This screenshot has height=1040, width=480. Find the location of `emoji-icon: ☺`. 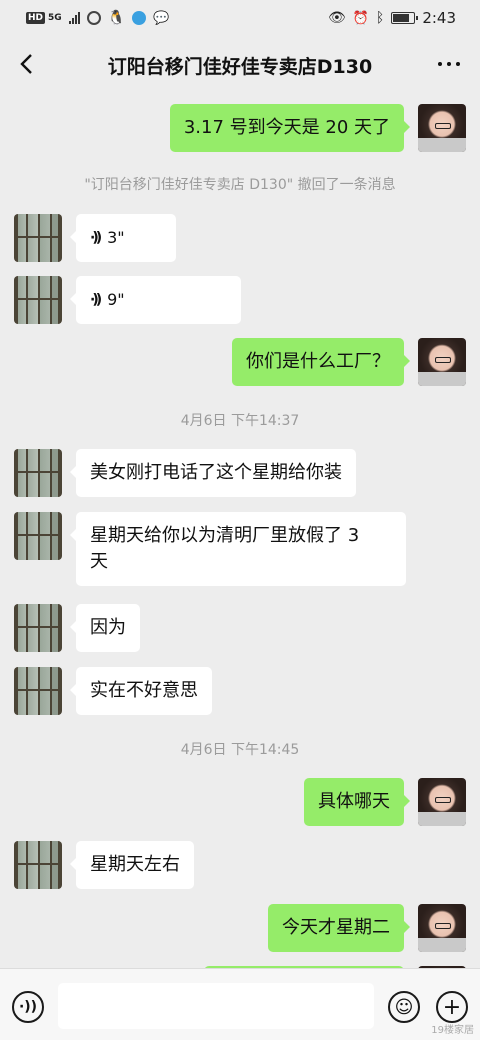

emoji-icon: ☺ is located at coordinates (404, 1007).